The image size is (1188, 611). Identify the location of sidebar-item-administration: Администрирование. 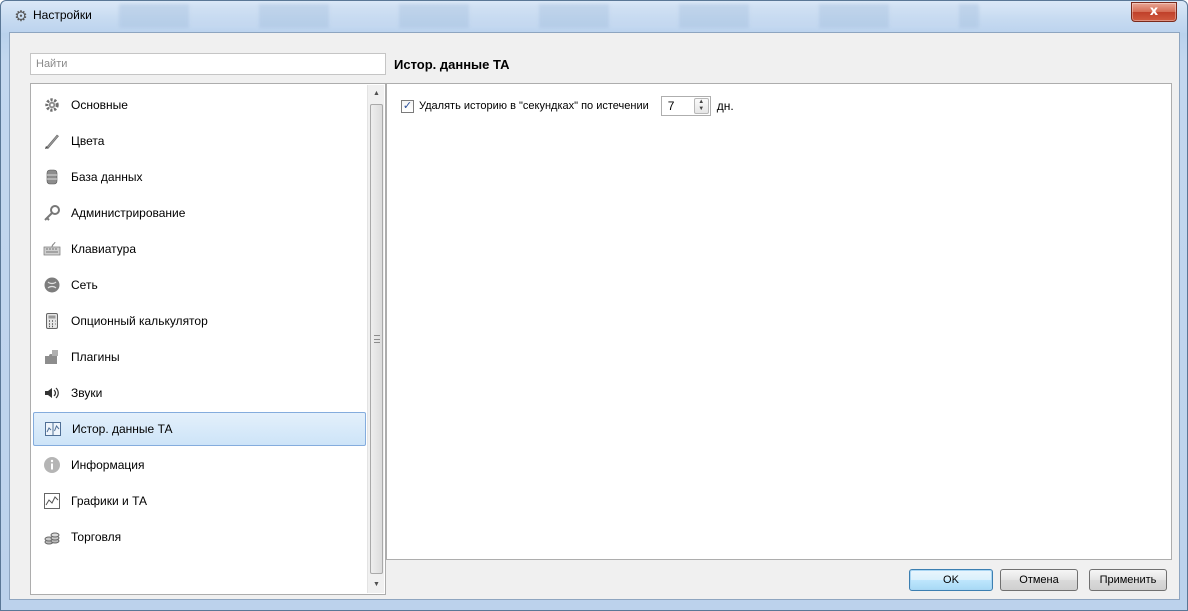
(199, 213).